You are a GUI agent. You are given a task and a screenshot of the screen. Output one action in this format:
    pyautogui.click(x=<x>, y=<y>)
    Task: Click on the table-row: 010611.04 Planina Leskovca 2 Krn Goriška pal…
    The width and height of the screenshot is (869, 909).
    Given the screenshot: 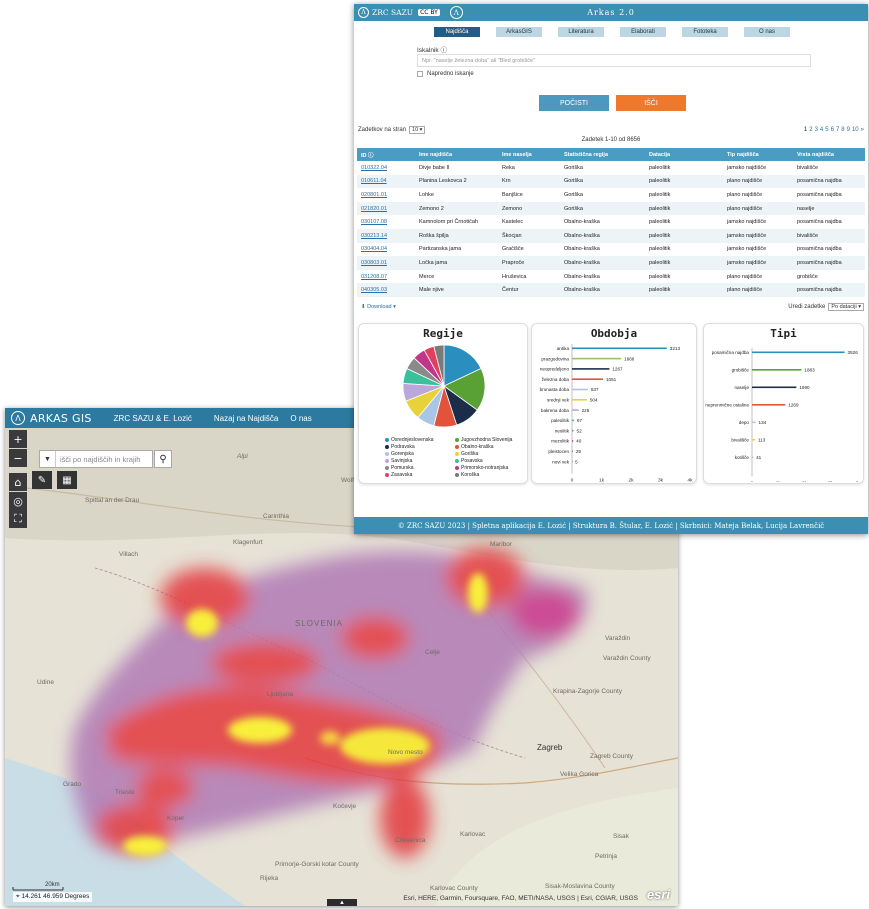 What is the action you would take?
    pyautogui.click(x=611, y=181)
    